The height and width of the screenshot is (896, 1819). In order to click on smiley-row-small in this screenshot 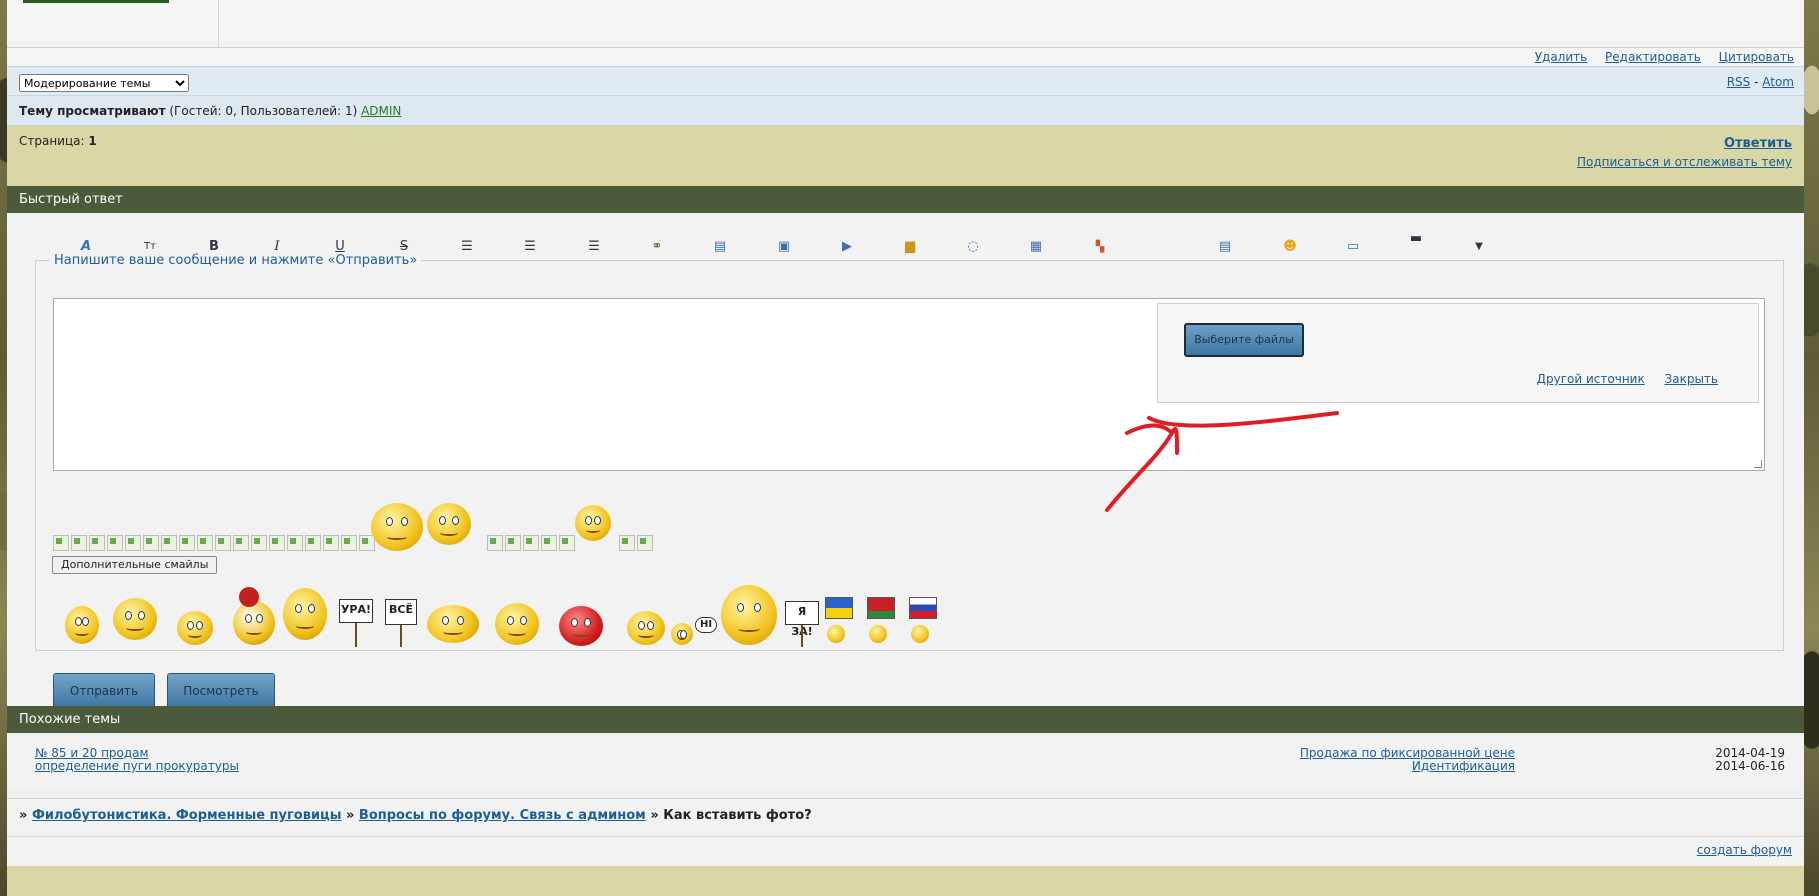, I will do `click(215, 544)`.